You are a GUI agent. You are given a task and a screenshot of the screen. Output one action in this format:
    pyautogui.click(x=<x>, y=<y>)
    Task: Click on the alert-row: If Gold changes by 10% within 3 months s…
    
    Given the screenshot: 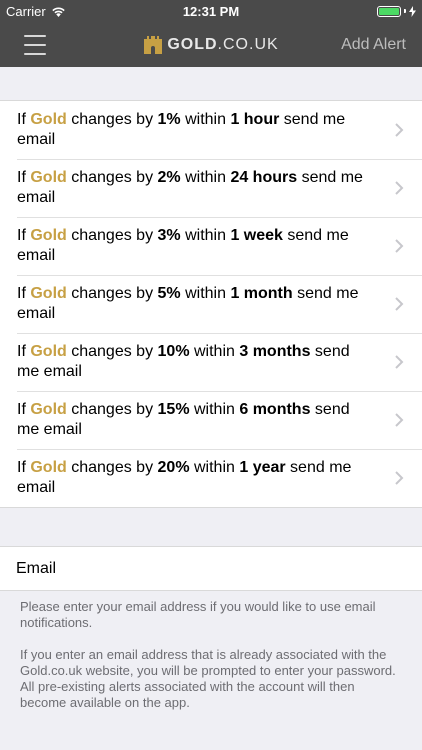 What is the action you would take?
    pyautogui.click(x=211, y=362)
    